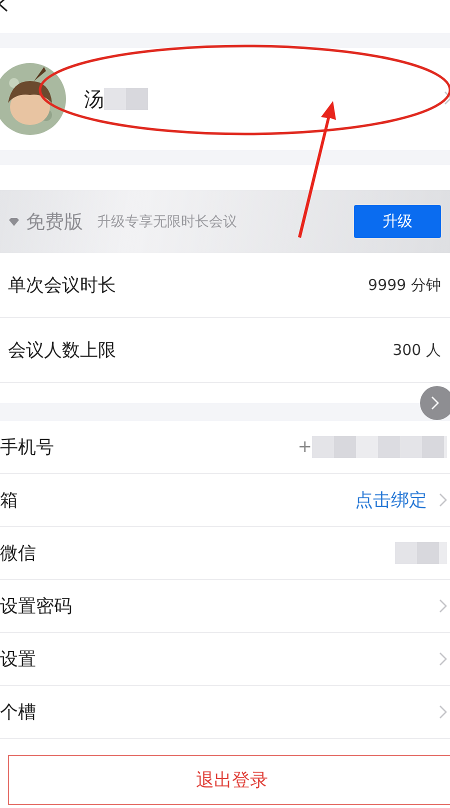 The height and width of the screenshot is (808, 450). What do you see at coordinates (18, 659) in the screenshot?
I see `row-label: 设置` at bounding box center [18, 659].